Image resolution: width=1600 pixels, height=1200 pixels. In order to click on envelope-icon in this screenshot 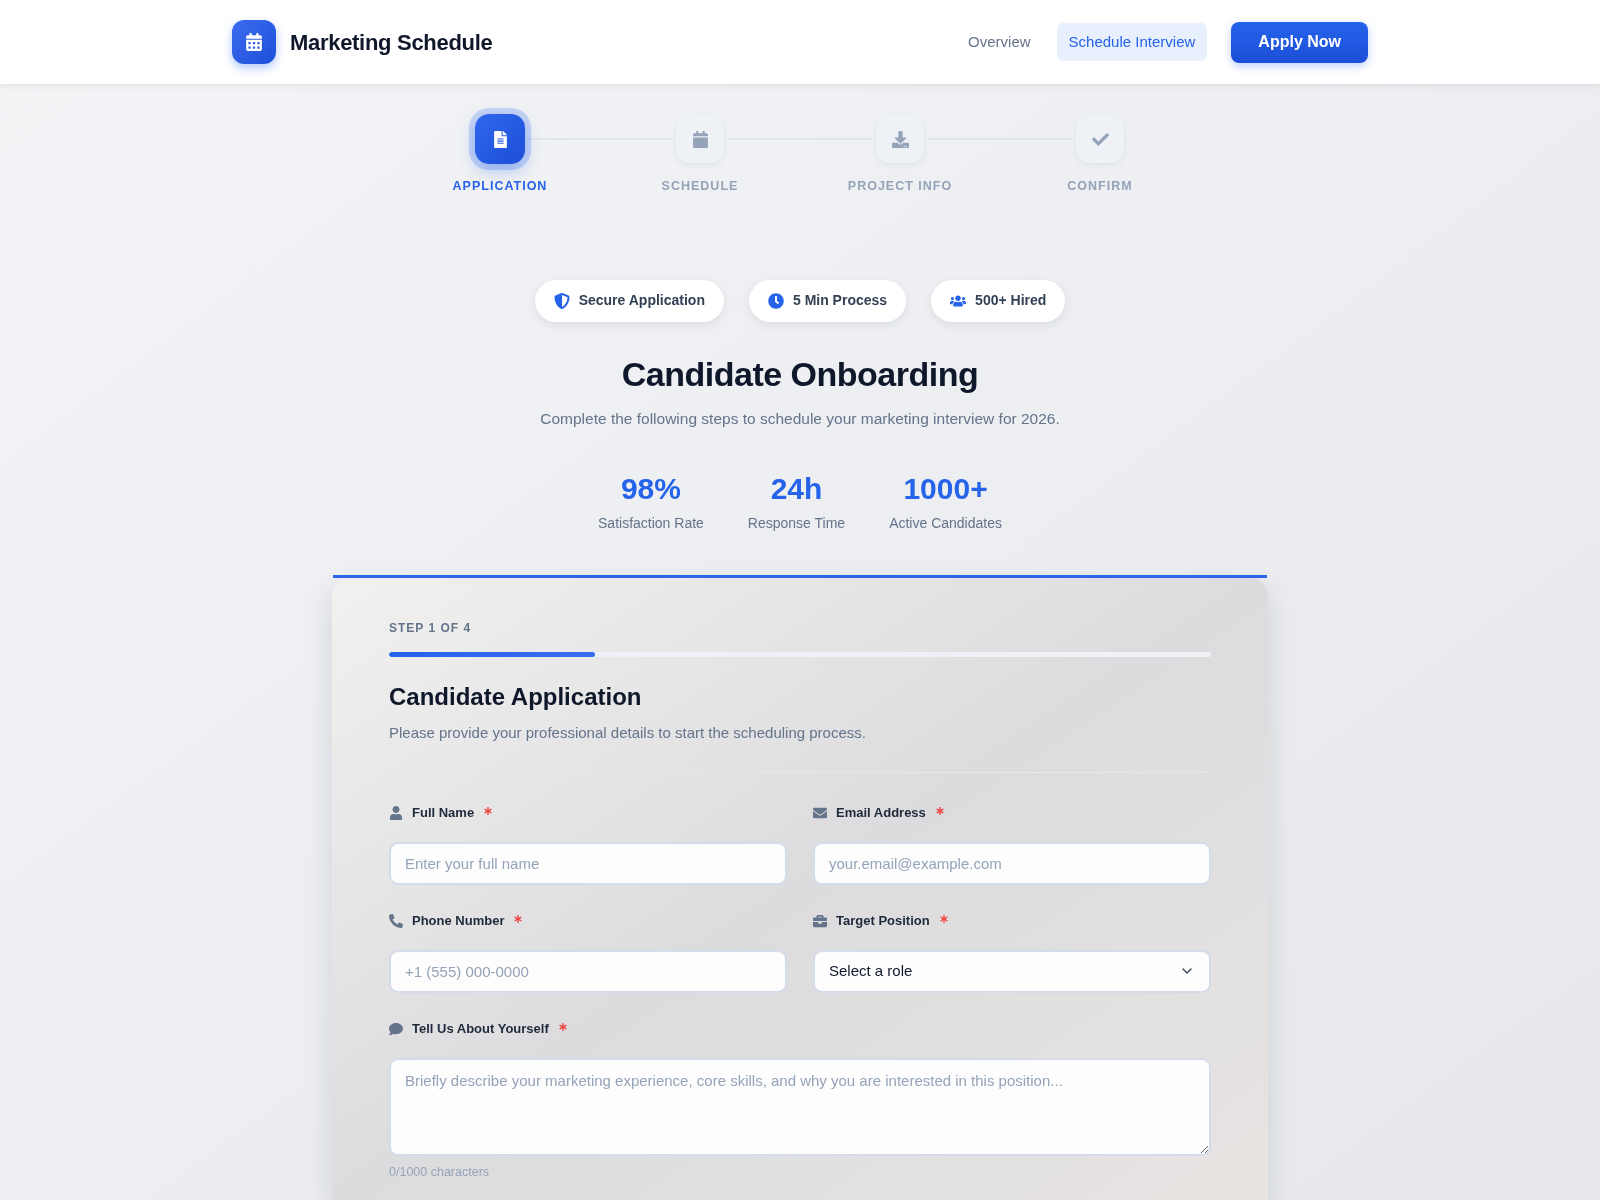, I will do `click(820, 812)`.